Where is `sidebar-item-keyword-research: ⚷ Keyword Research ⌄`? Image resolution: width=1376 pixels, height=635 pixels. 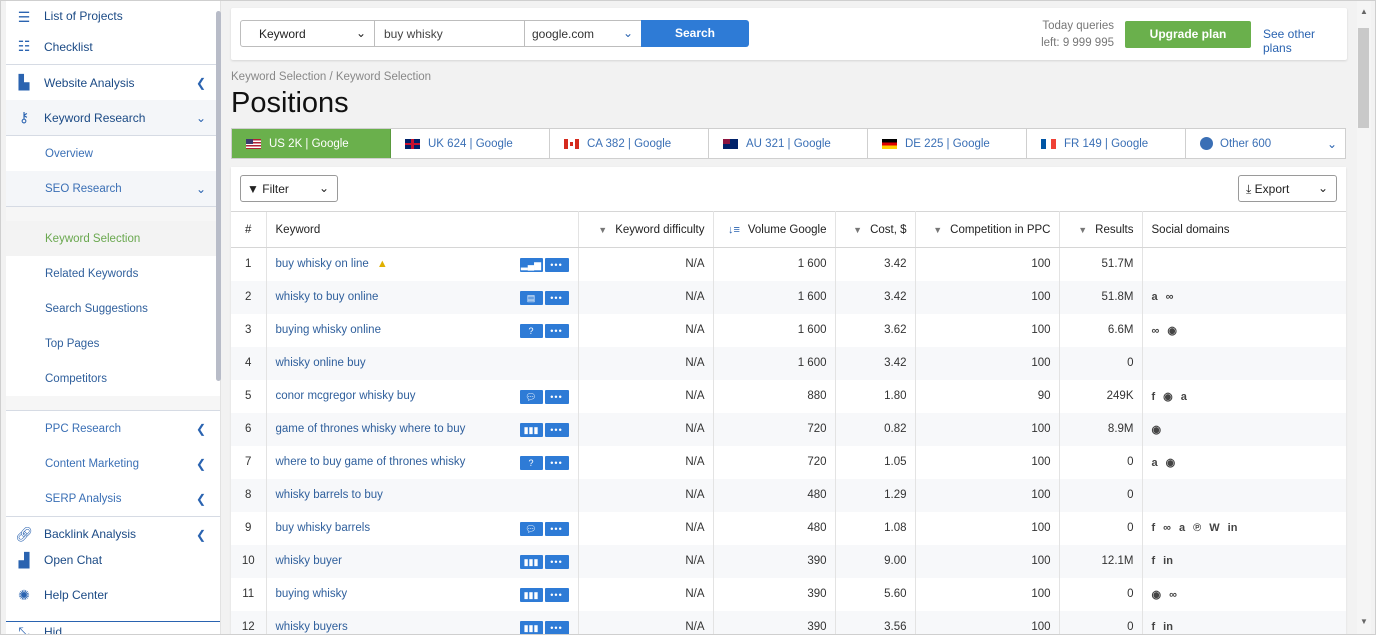 sidebar-item-keyword-research: ⚷ Keyword Research ⌄ is located at coordinates (113, 117).